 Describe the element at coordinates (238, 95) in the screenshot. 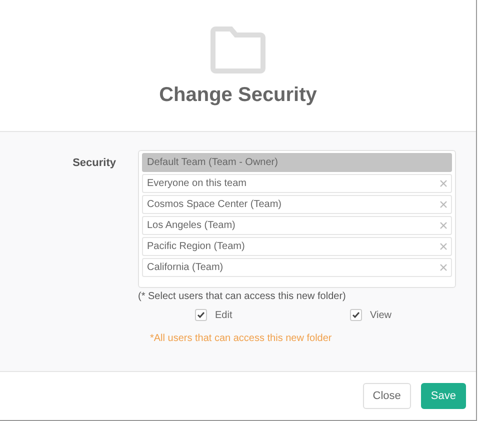

I see `dialog-title: Change Security` at that location.